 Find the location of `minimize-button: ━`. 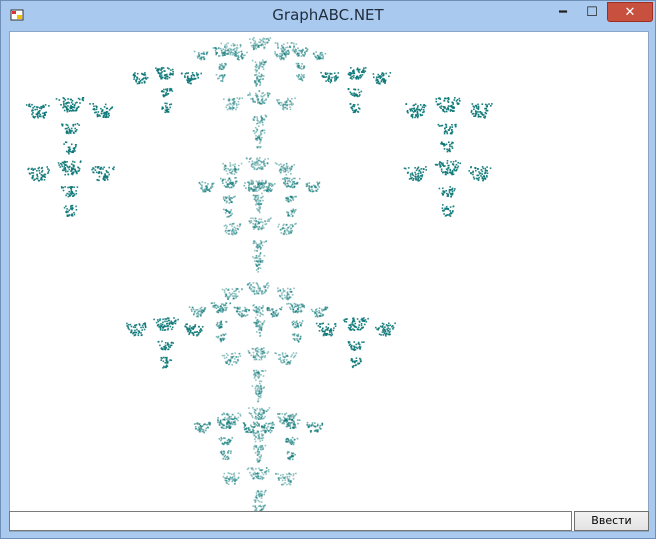

minimize-button: ━ is located at coordinates (563, 12).